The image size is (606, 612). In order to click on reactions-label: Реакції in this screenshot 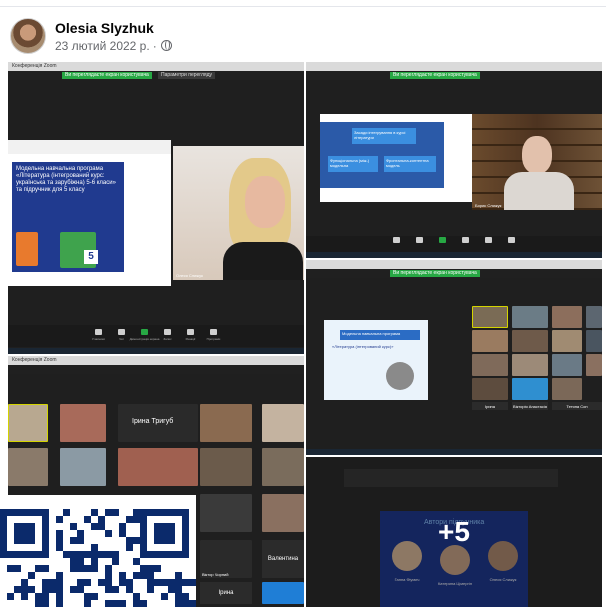, I will do `click(190, 339)`.